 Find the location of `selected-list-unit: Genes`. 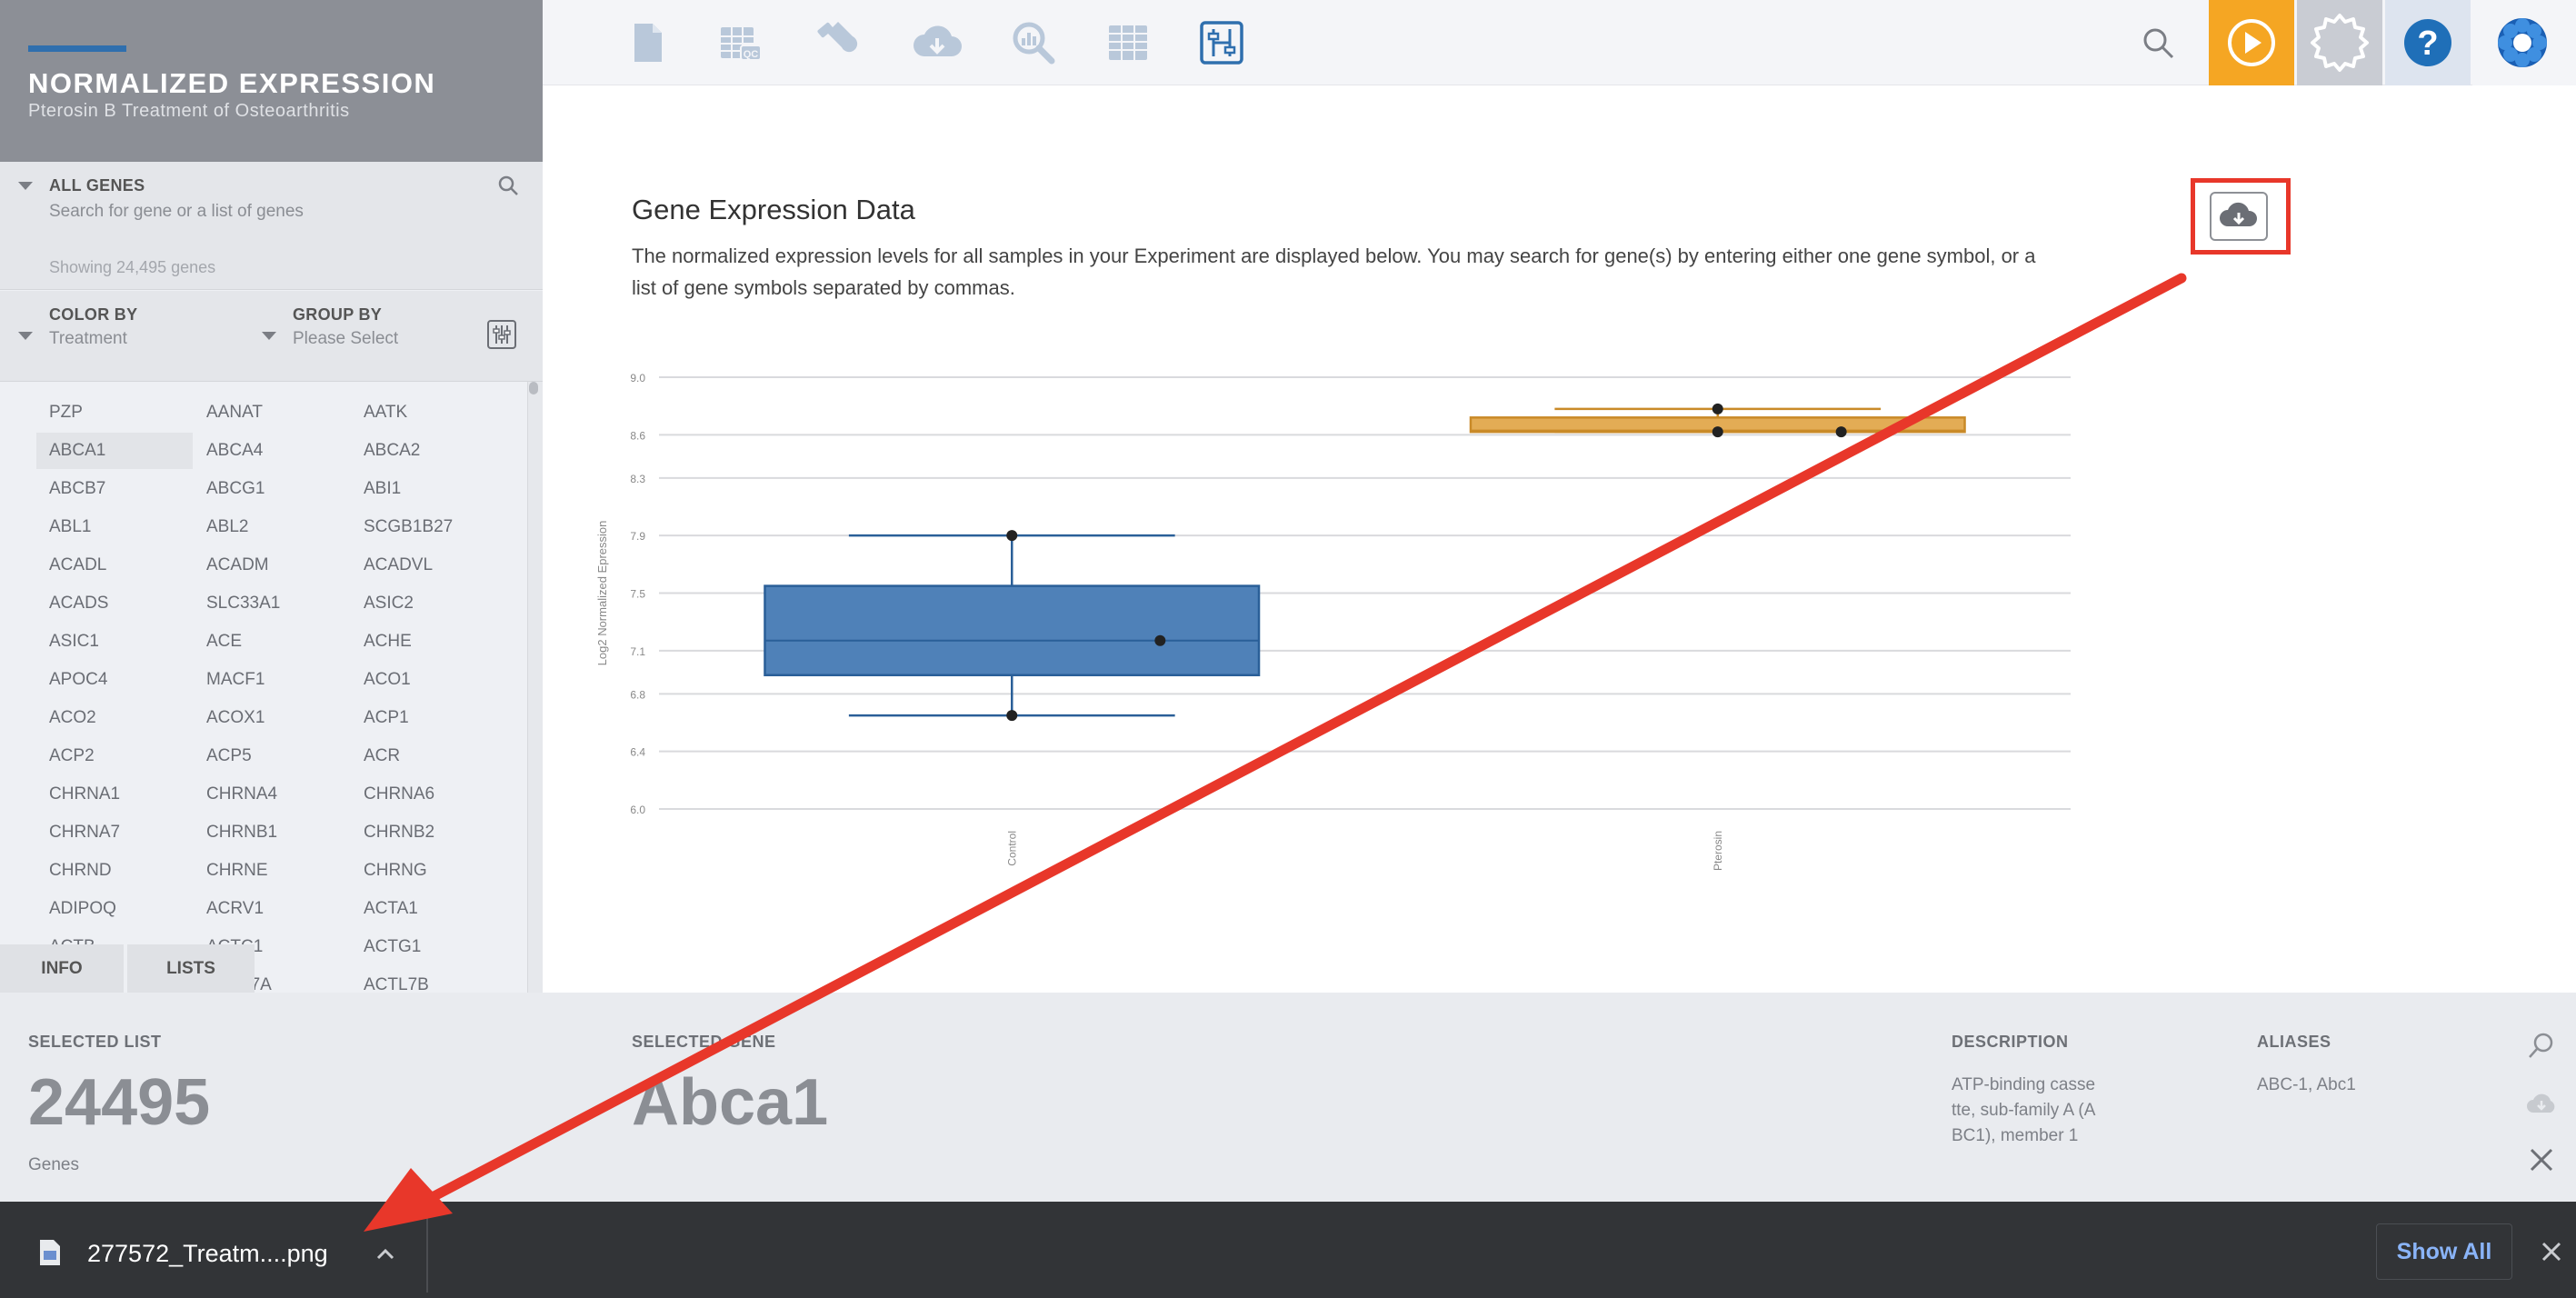

selected-list-unit: Genes is located at coordinates (53, 1164).